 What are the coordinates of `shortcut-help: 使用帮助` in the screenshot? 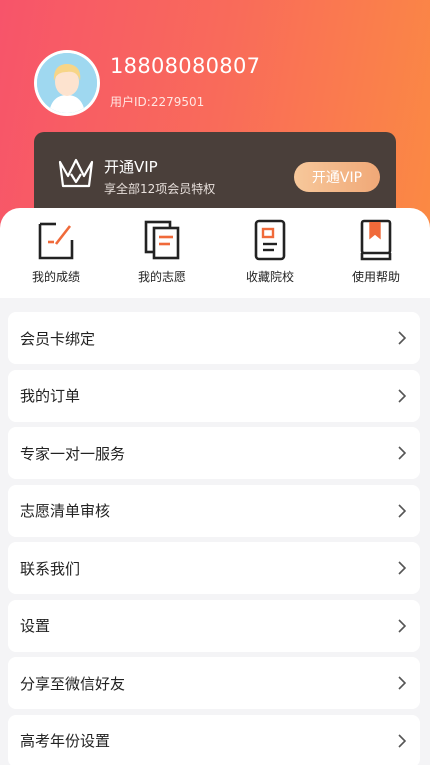 It's located at (376, 251).